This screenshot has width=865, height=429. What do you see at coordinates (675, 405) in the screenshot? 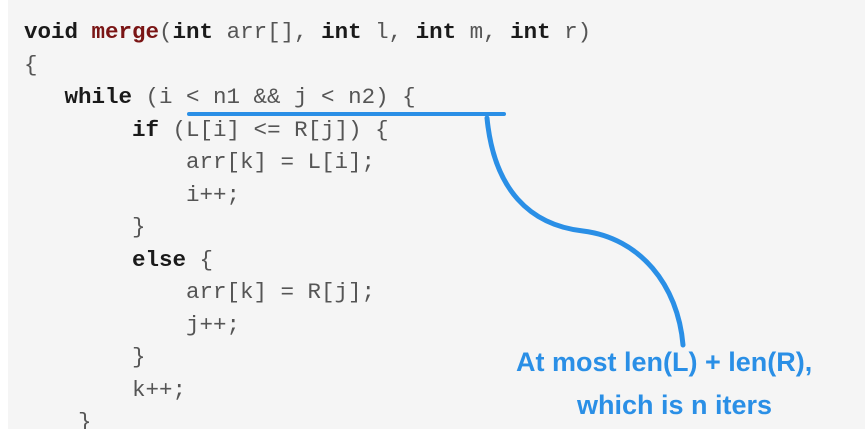
I see `annotation-text-line2: which is n iters` at bounding box center [675, 405].